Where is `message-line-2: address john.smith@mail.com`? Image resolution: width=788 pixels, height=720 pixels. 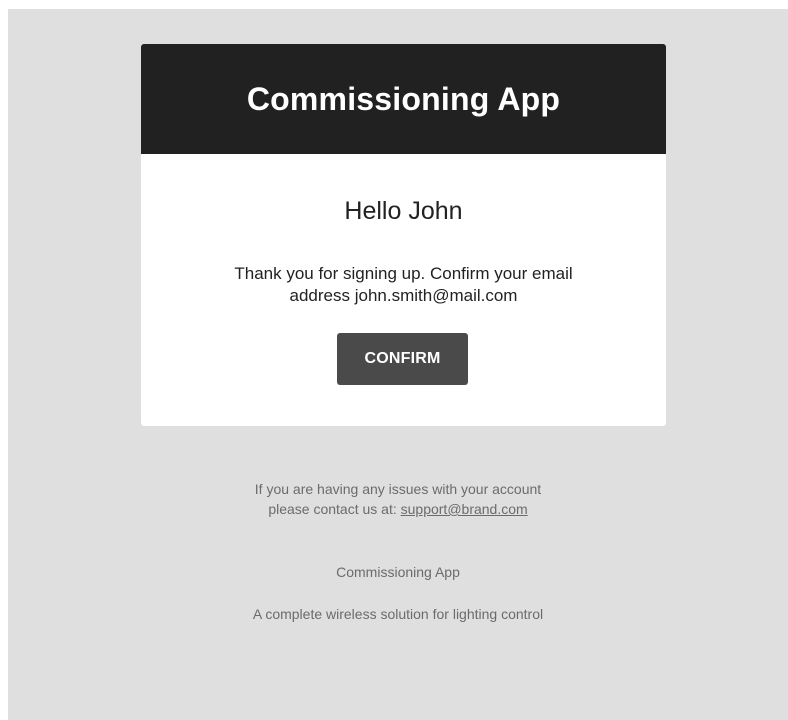
message-line-2: address john.smith@mail.com is located at coordinates (403, 295).